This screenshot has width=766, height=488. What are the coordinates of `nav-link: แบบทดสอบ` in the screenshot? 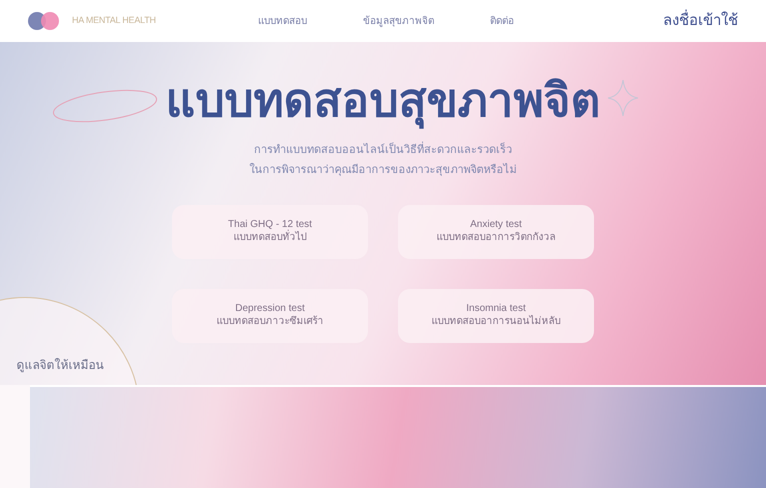 It's located at (282, 21).